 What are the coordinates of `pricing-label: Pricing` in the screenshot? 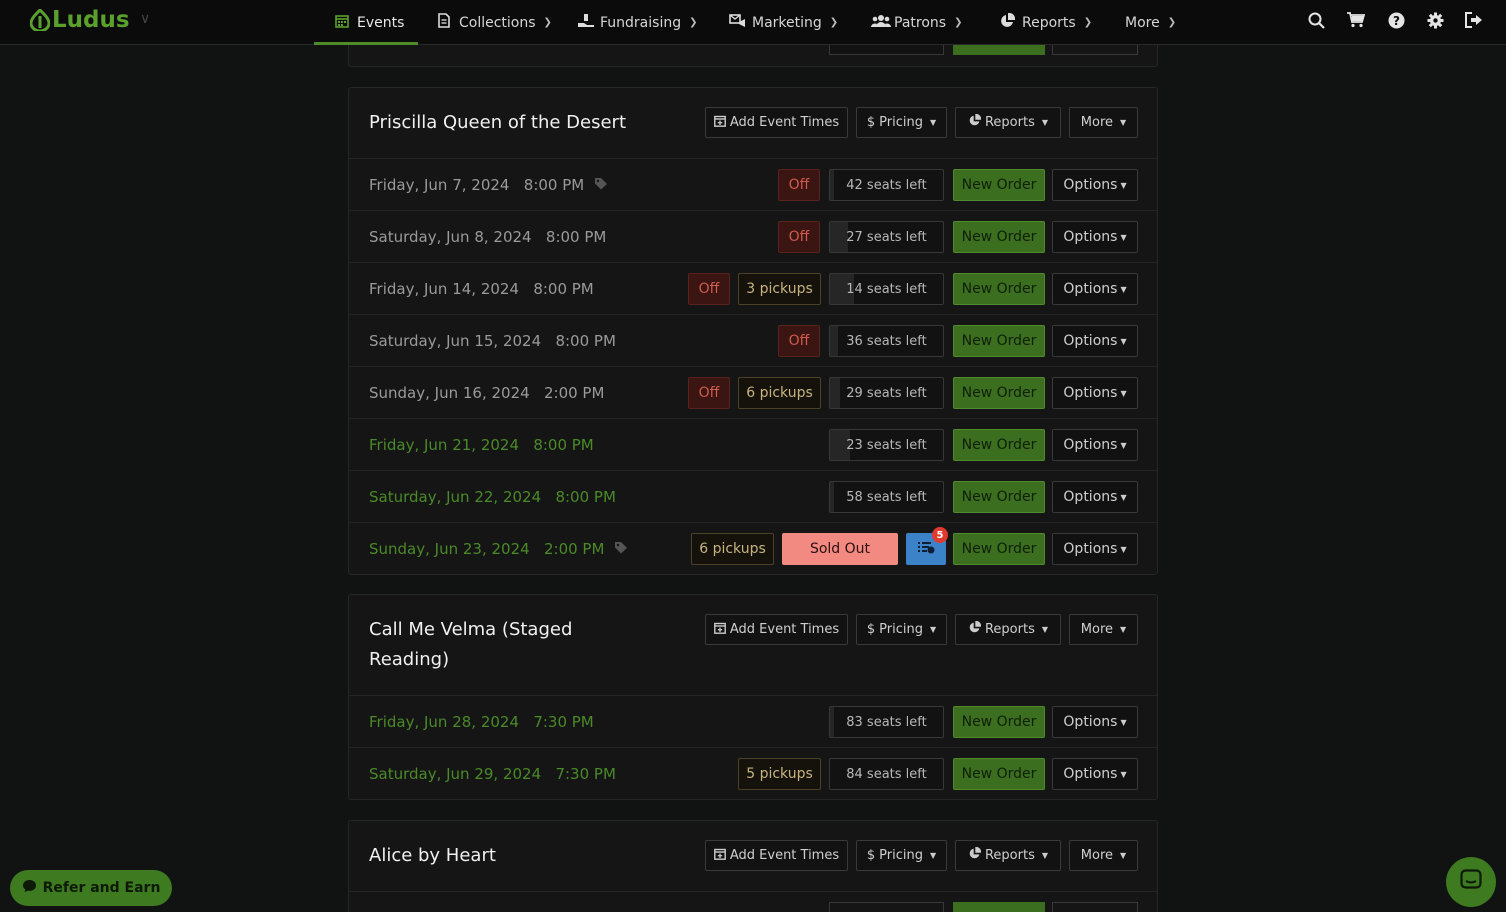 It's located at (901, 629).